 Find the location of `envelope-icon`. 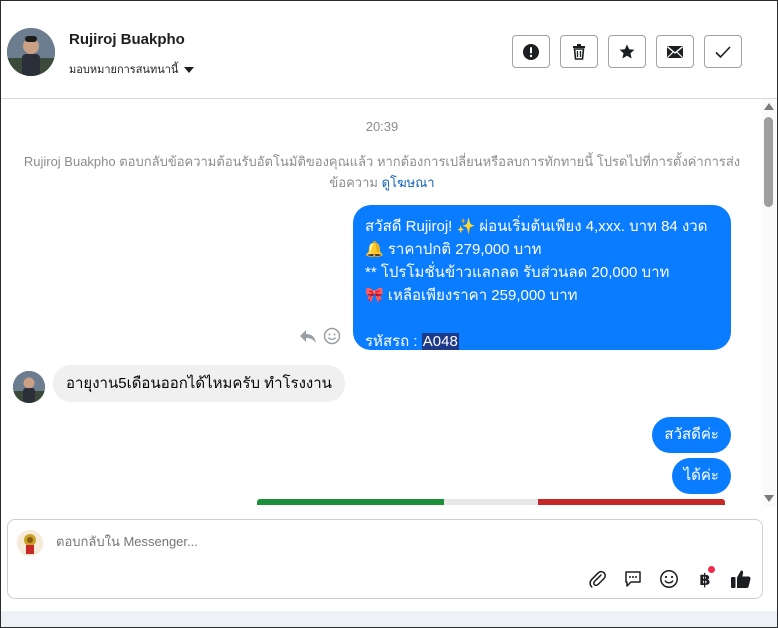

envelope-icon is located at coordinates (675, 51).